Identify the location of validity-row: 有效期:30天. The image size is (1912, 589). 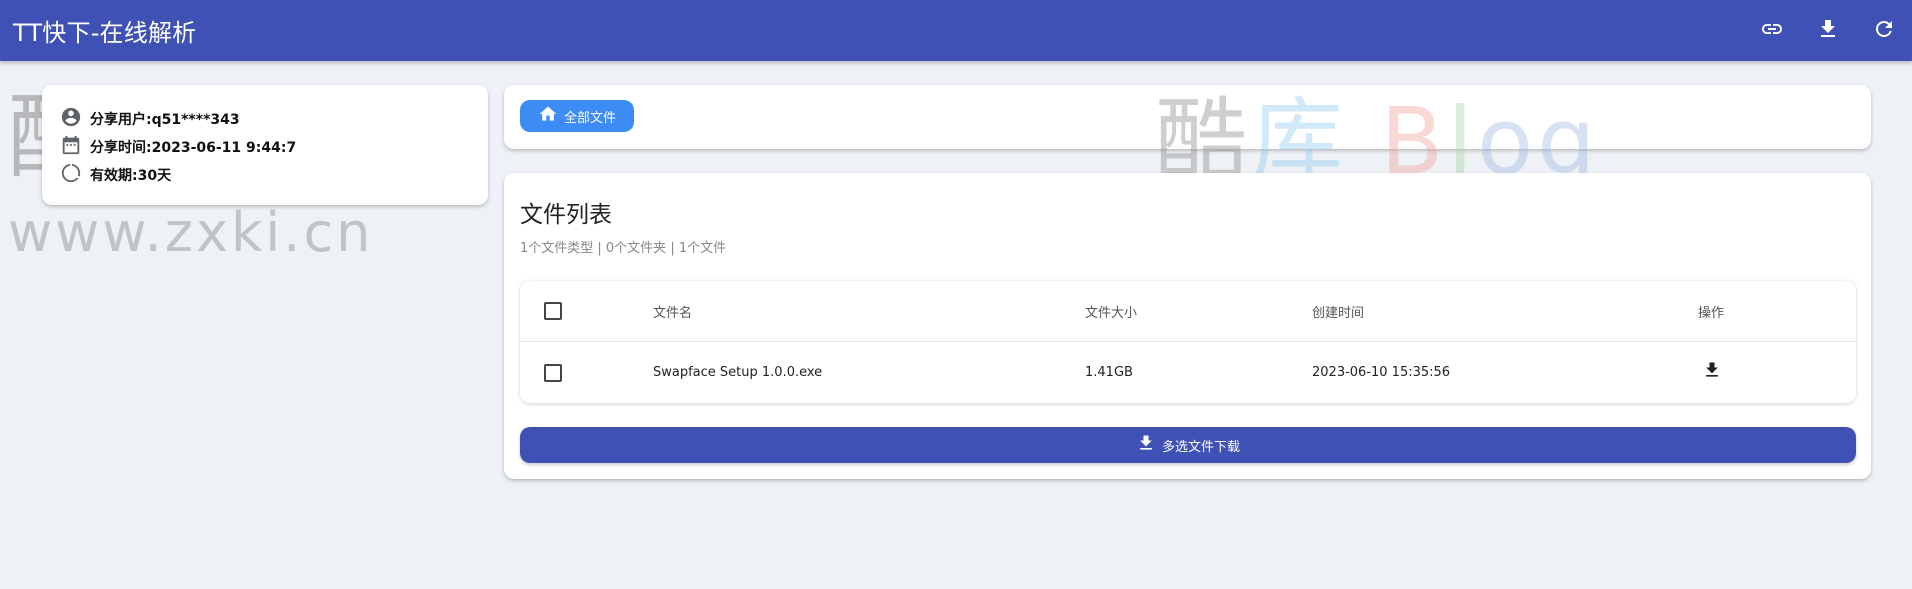
(265, 175).